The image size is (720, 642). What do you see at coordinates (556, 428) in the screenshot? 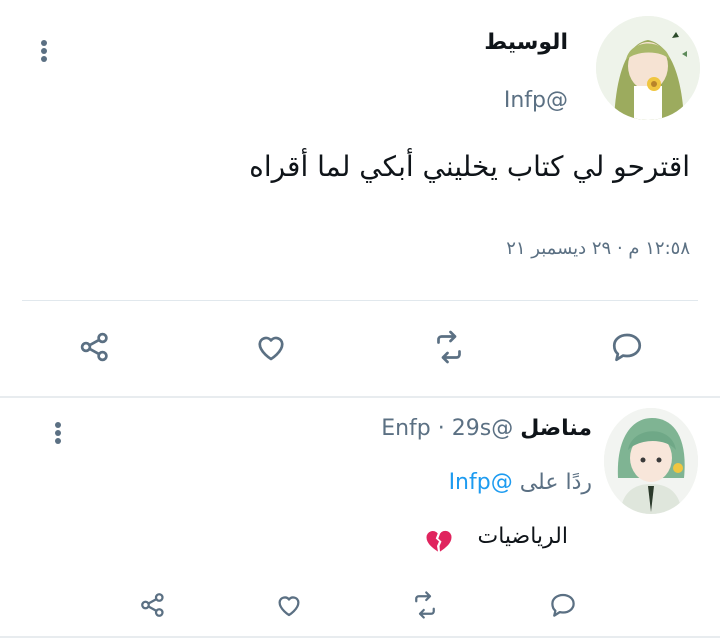
I see `reply-author-name: مناضل` at bounding box center [556, 428].